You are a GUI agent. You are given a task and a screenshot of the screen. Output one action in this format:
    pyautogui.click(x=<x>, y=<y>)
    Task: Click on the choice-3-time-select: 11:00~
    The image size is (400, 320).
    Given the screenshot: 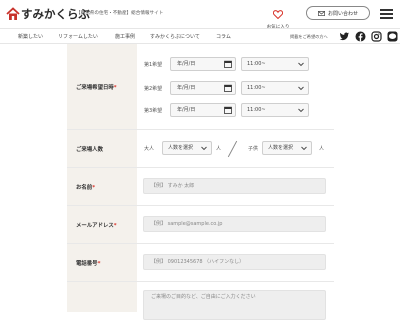 What is the action you would take?
    pyautogui.click(x=275, y=110)
    